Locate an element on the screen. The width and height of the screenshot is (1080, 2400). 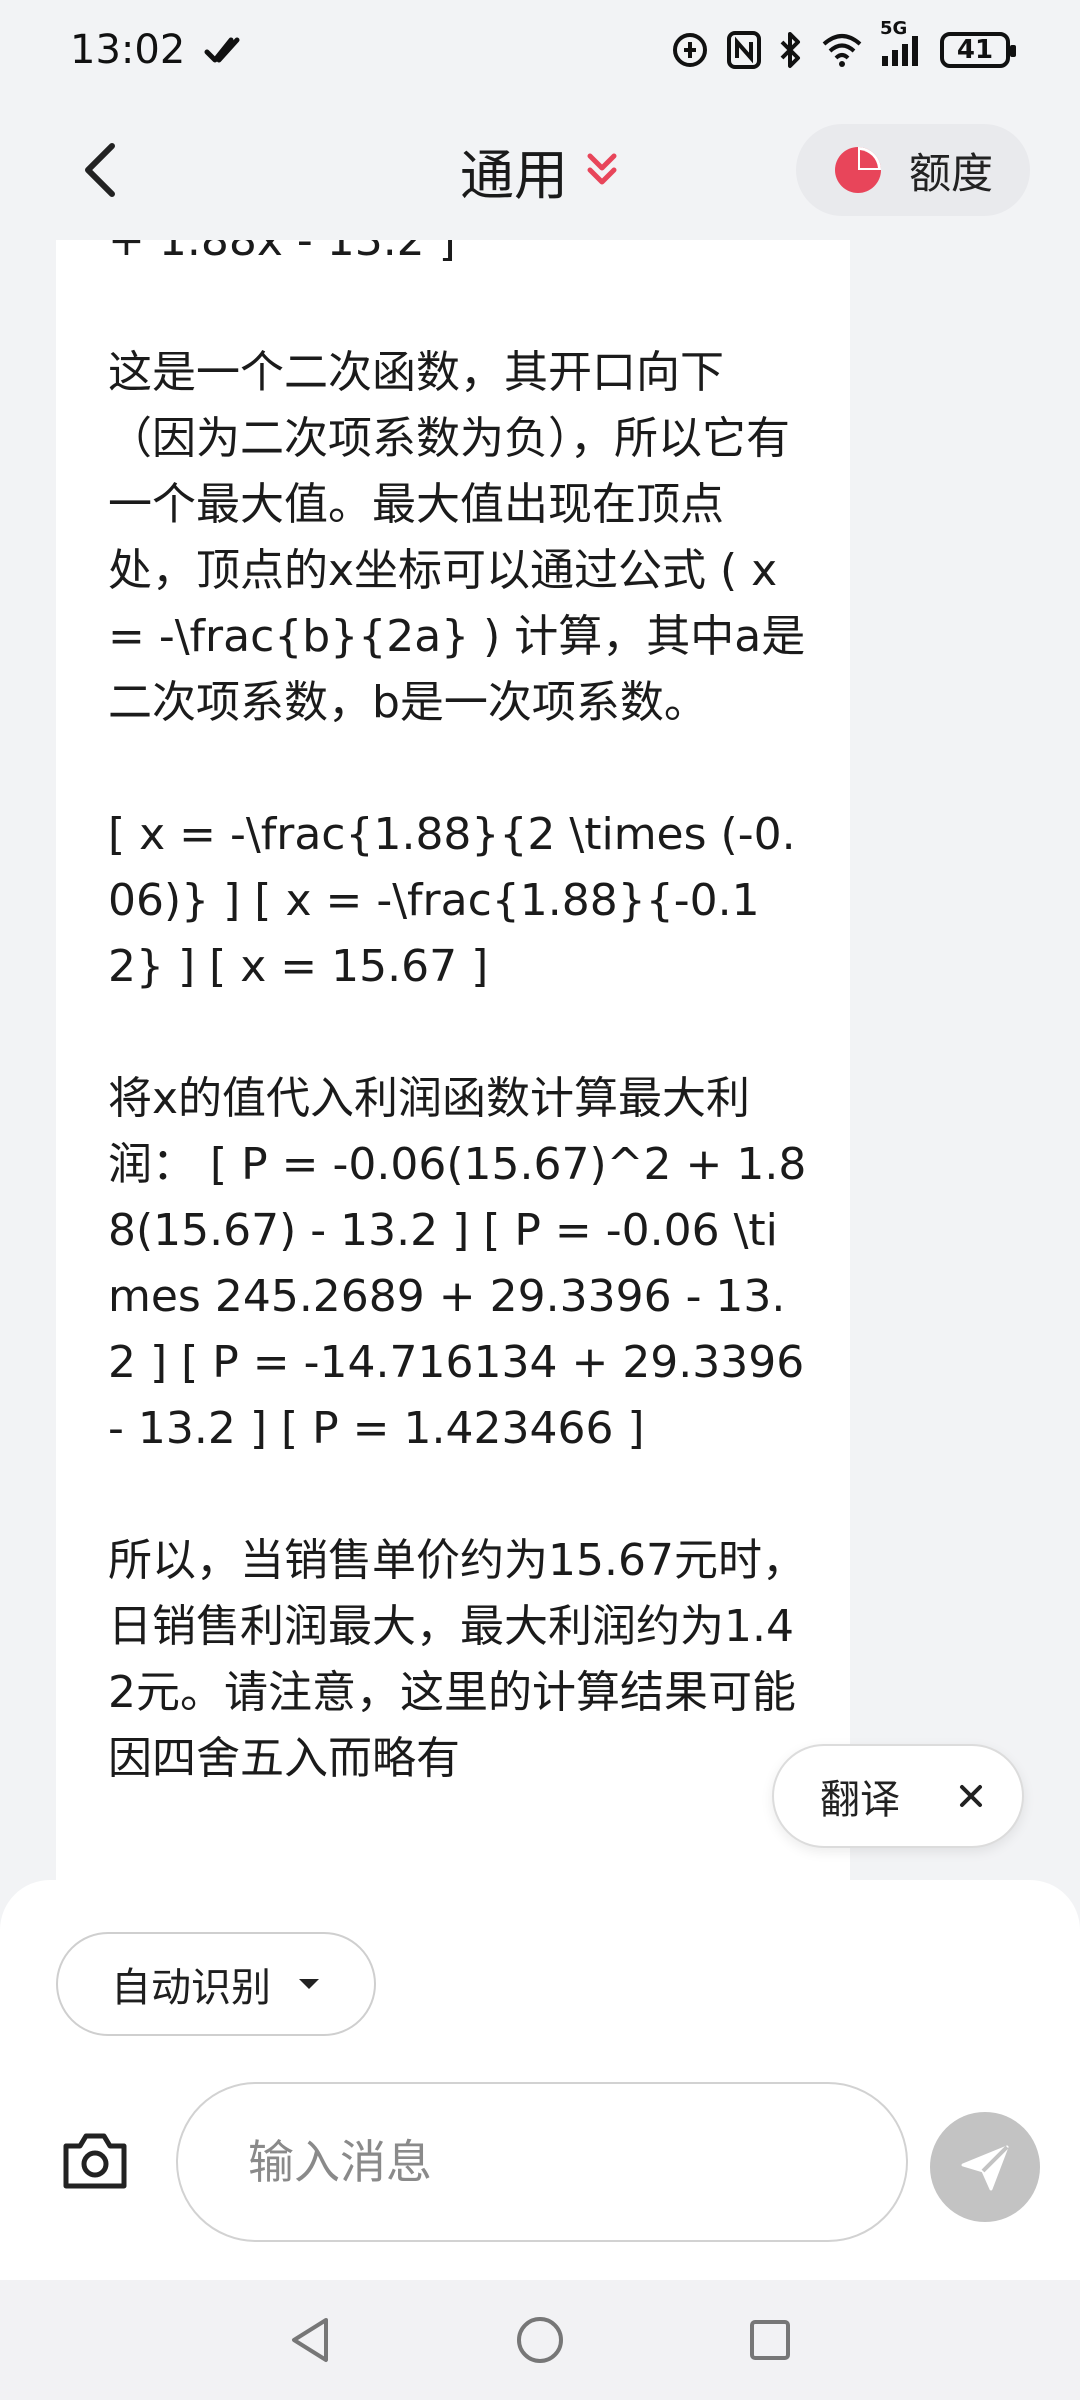
send-icon is located at coordinates (985, 2168).